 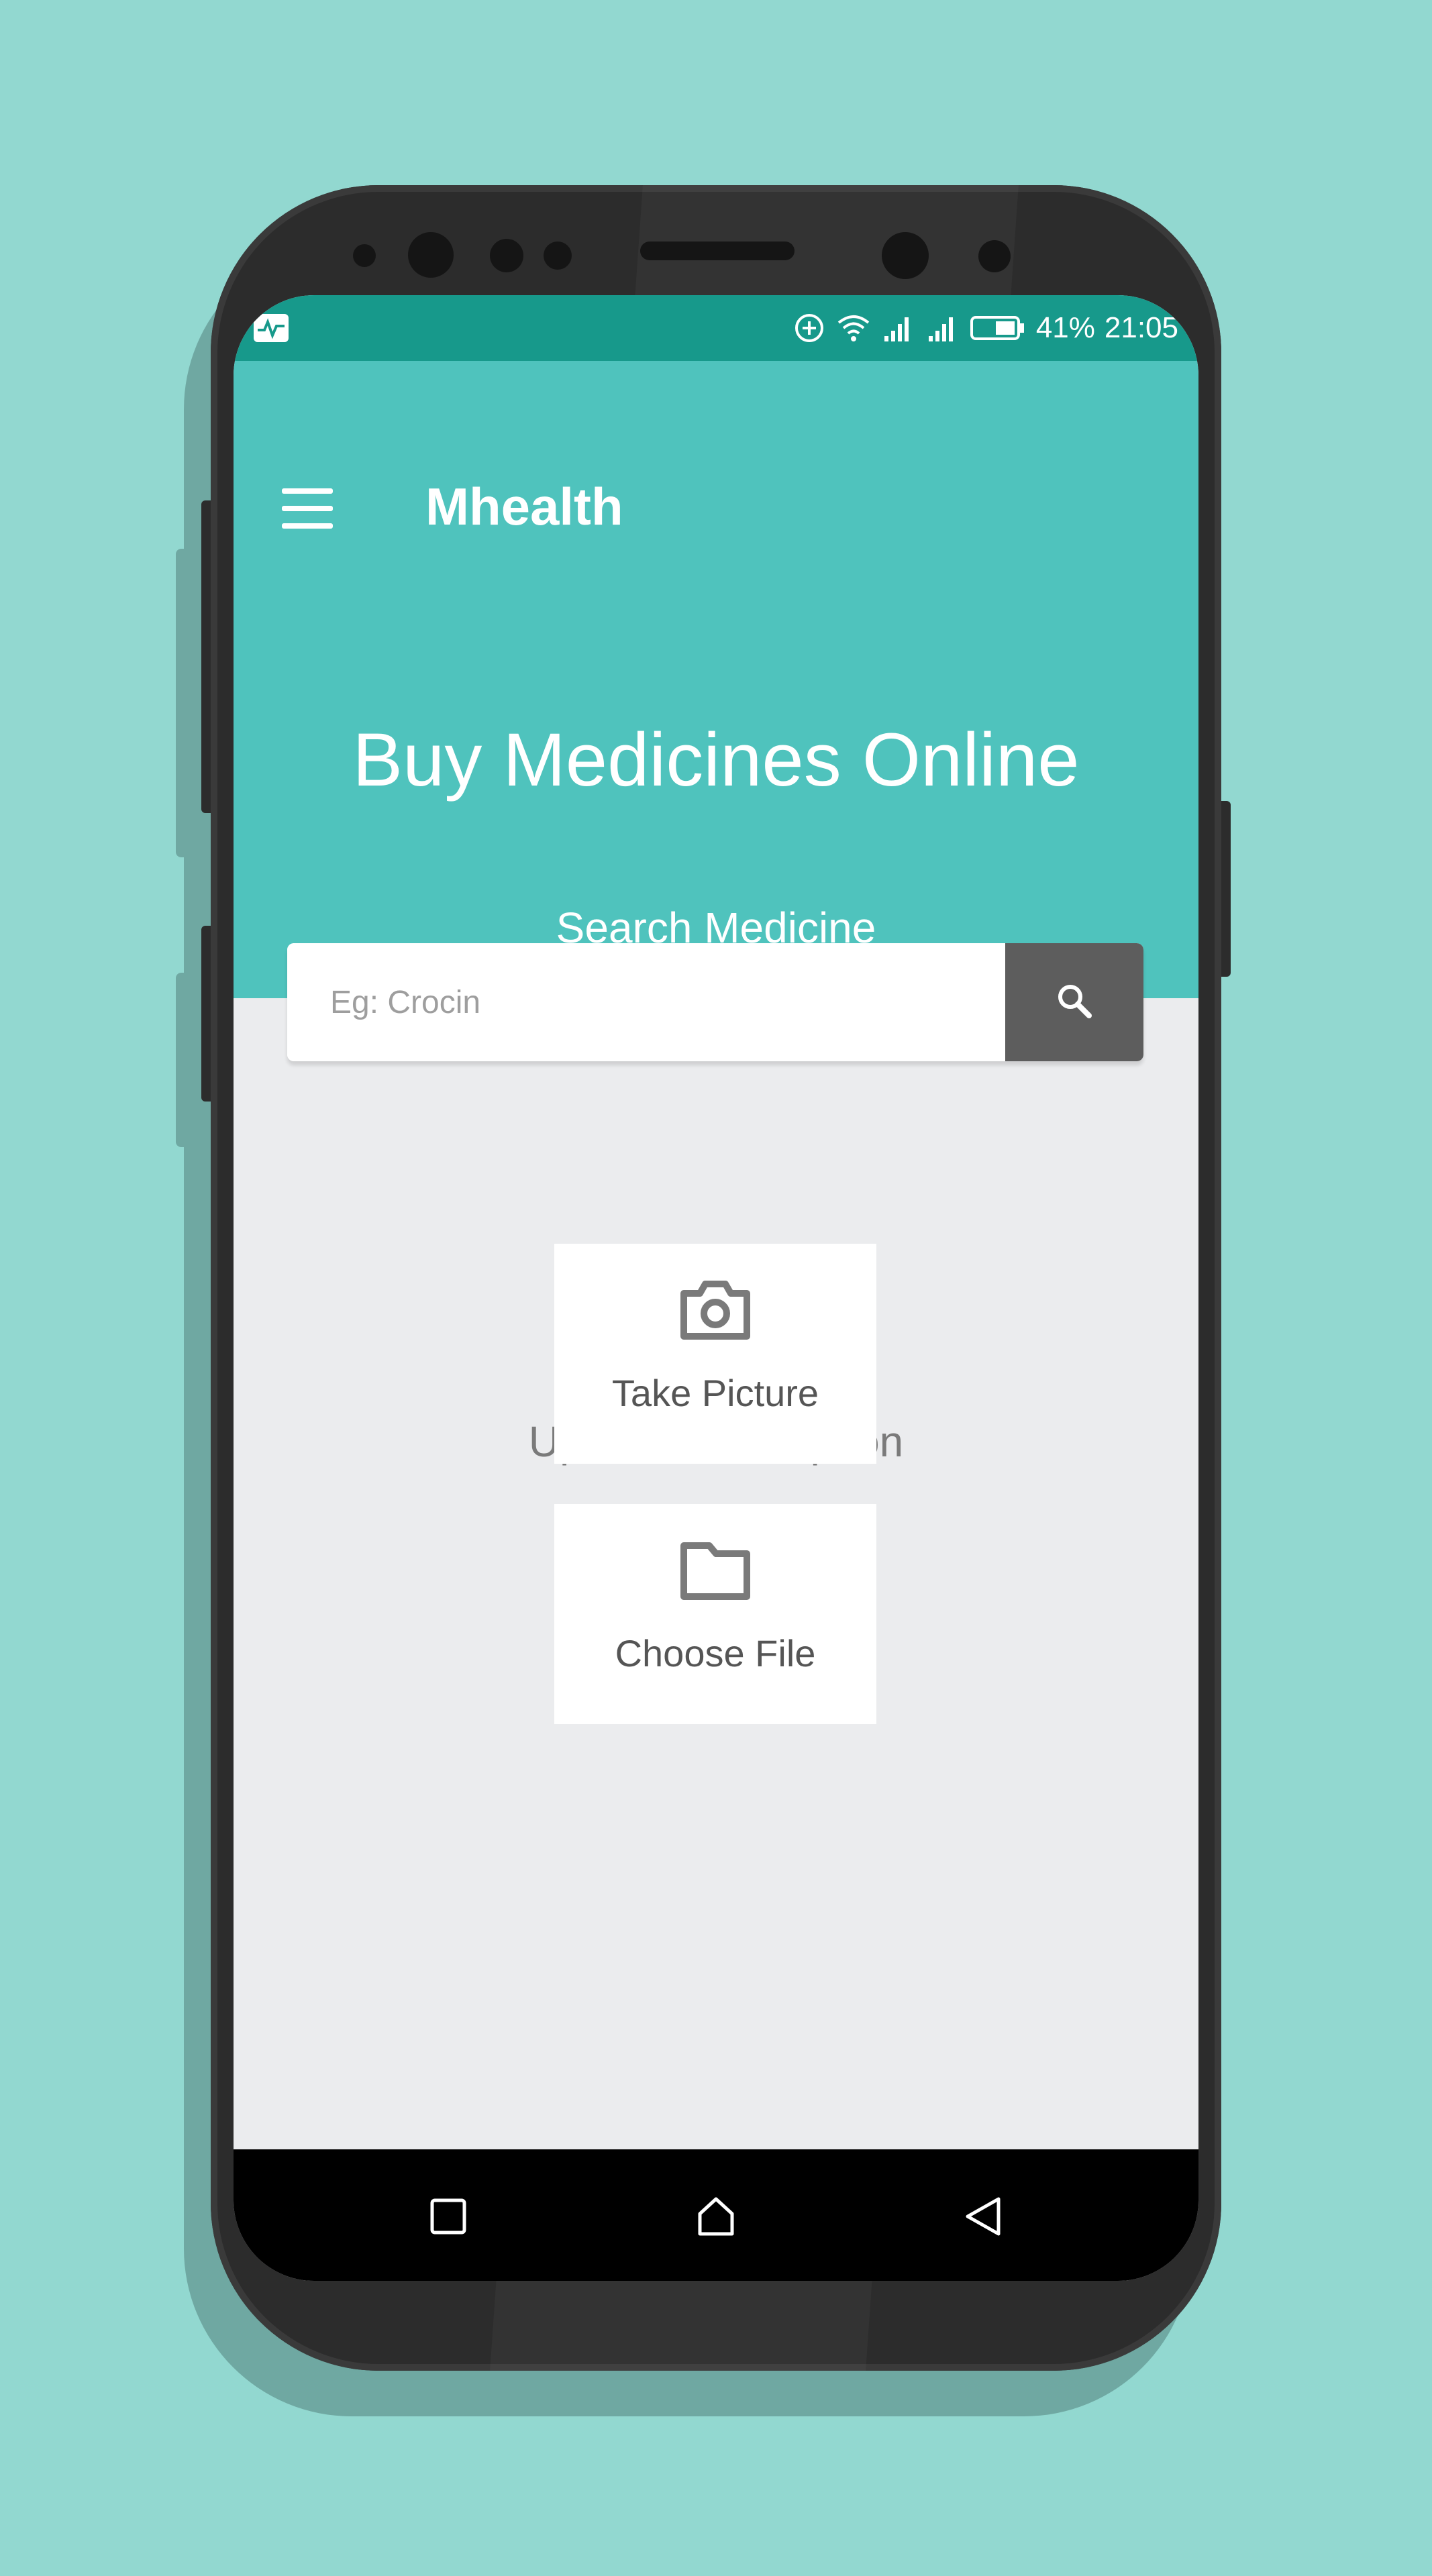 What do you see at coordinates (307, 508) in the screenshot?
I see `hamburger-icon` at bounding box center [307, 508].